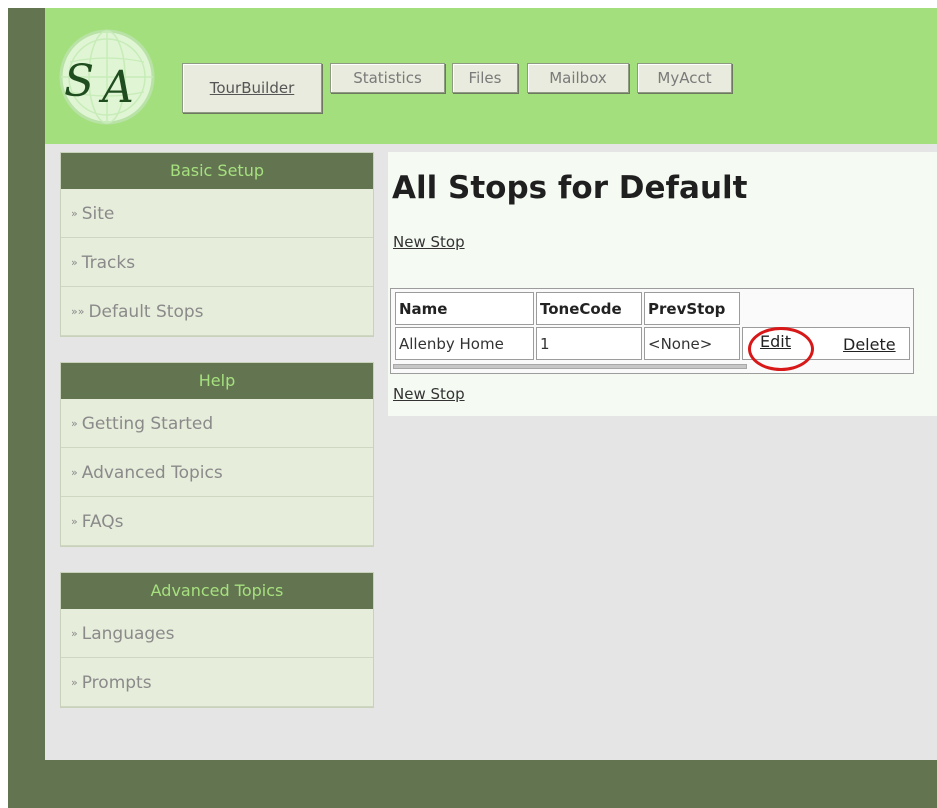  Describe the element at coordinates (217, 171) in the screenshot. I see `panel-title: Basic Setup` at that location.